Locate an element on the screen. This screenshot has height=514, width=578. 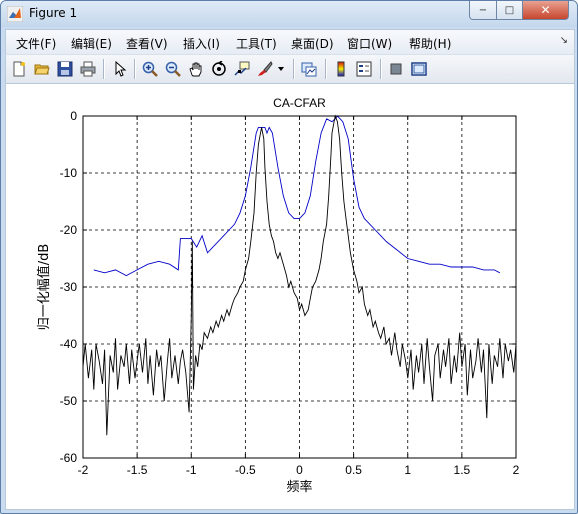
zoom-out-icon is located at coordinates (173, 69).